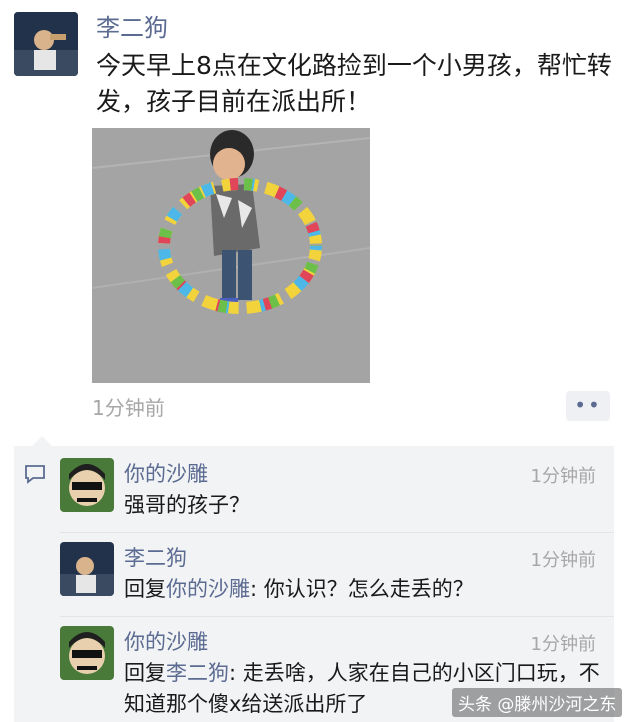  What do you see at coordinates (132, 25) in the screenshot?
I see `poster-name: 李二狗` at bounding box center [132, 25].